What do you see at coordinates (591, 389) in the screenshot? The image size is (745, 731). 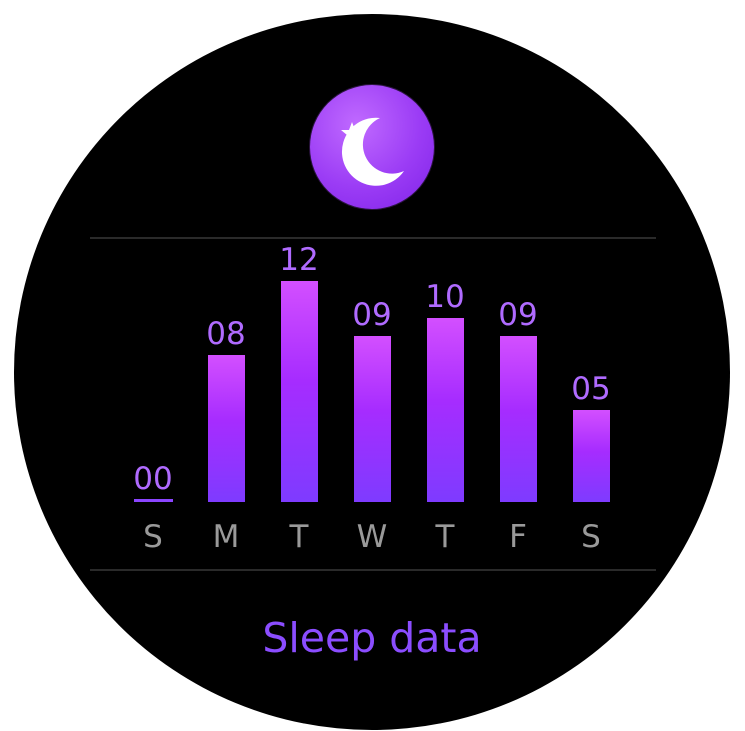 I see `value-label-6: 05` at bounding box center [591, 389].